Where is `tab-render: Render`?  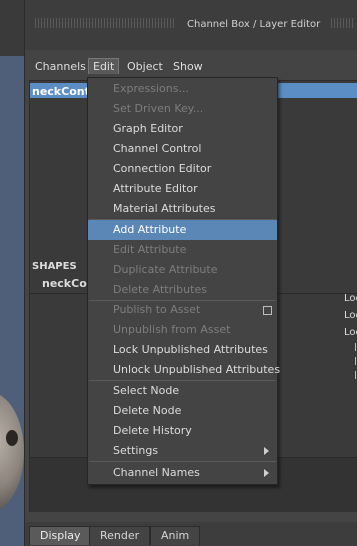
tab-render: Render is located at coordinates (120, 535).